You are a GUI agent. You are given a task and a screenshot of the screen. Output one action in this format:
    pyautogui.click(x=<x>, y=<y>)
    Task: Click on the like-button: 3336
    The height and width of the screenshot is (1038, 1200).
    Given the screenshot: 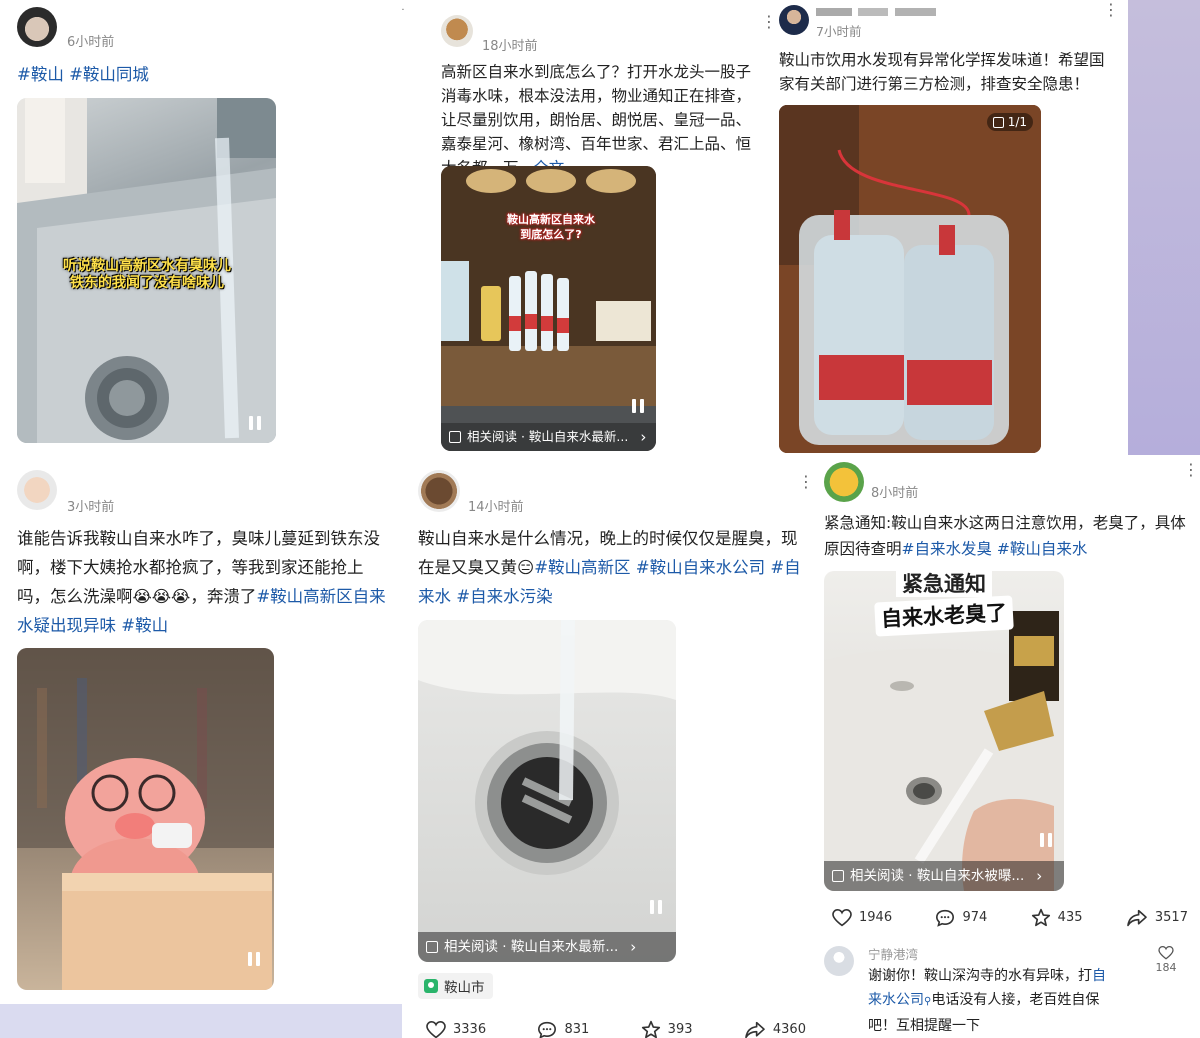 What is the action you would take?
    pyautogui.click(x=456, y=1029)
    